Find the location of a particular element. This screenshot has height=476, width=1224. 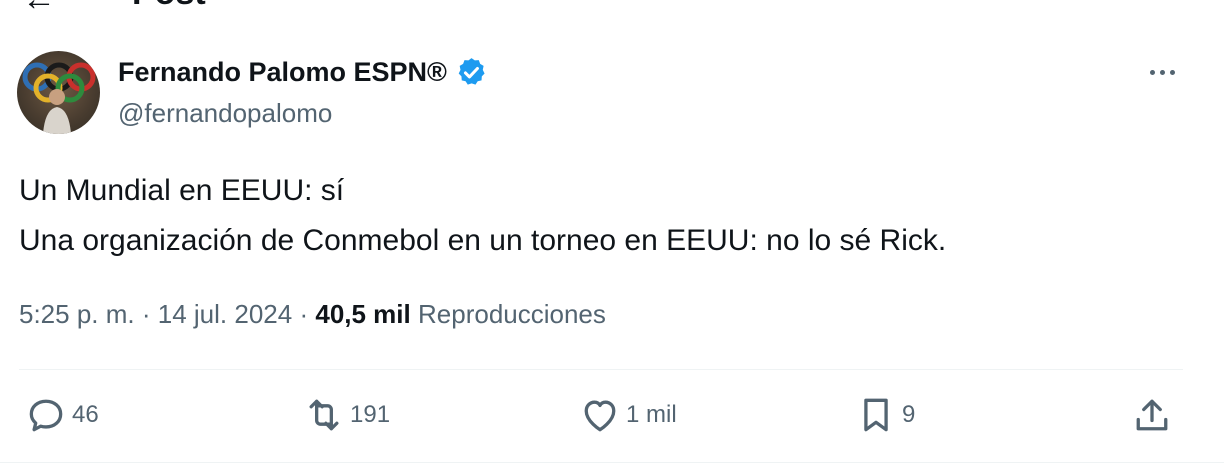

tweet-date: 14 jul. 2024 is located at coordinates (225, 314).